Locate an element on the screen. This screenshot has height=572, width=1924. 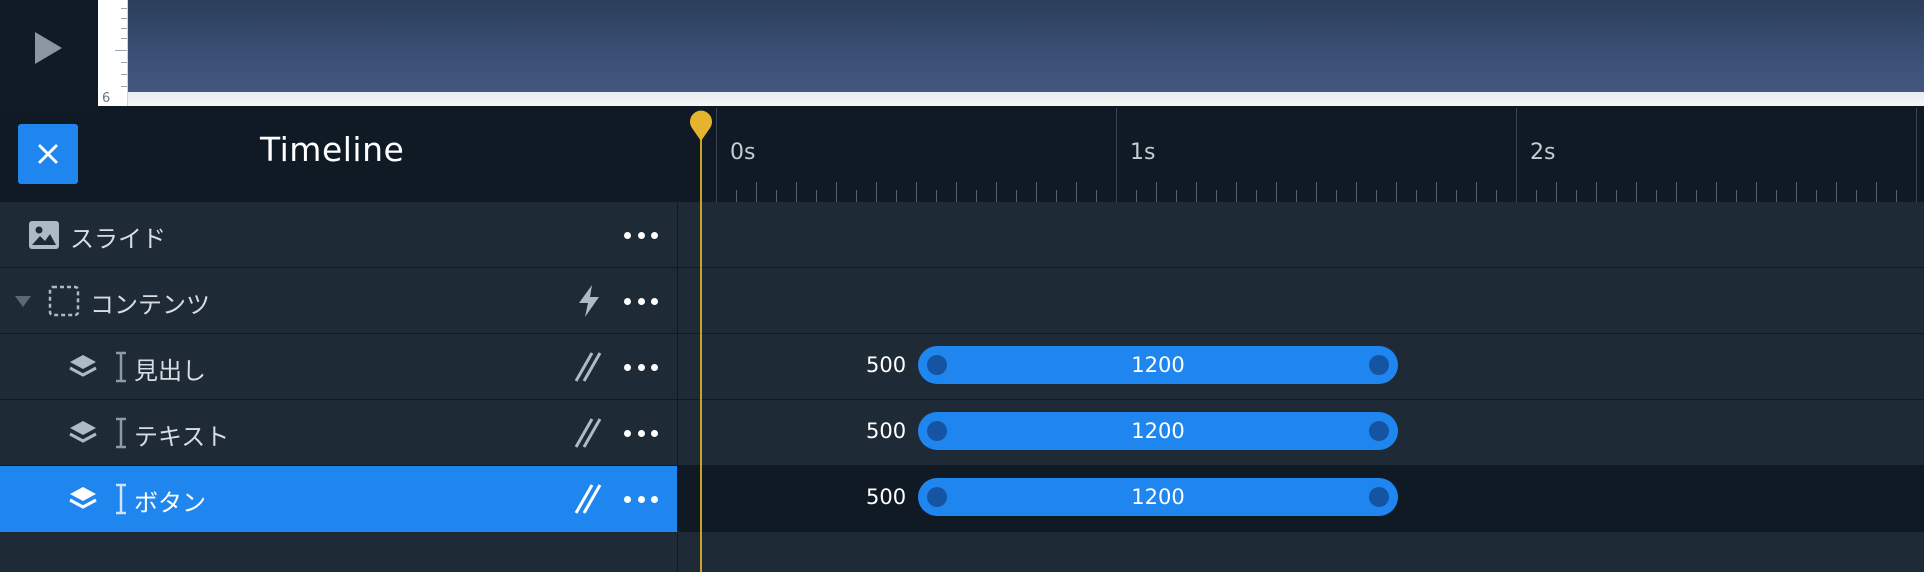
layer-row-header: テキスト is located at coordinates (339, 433).